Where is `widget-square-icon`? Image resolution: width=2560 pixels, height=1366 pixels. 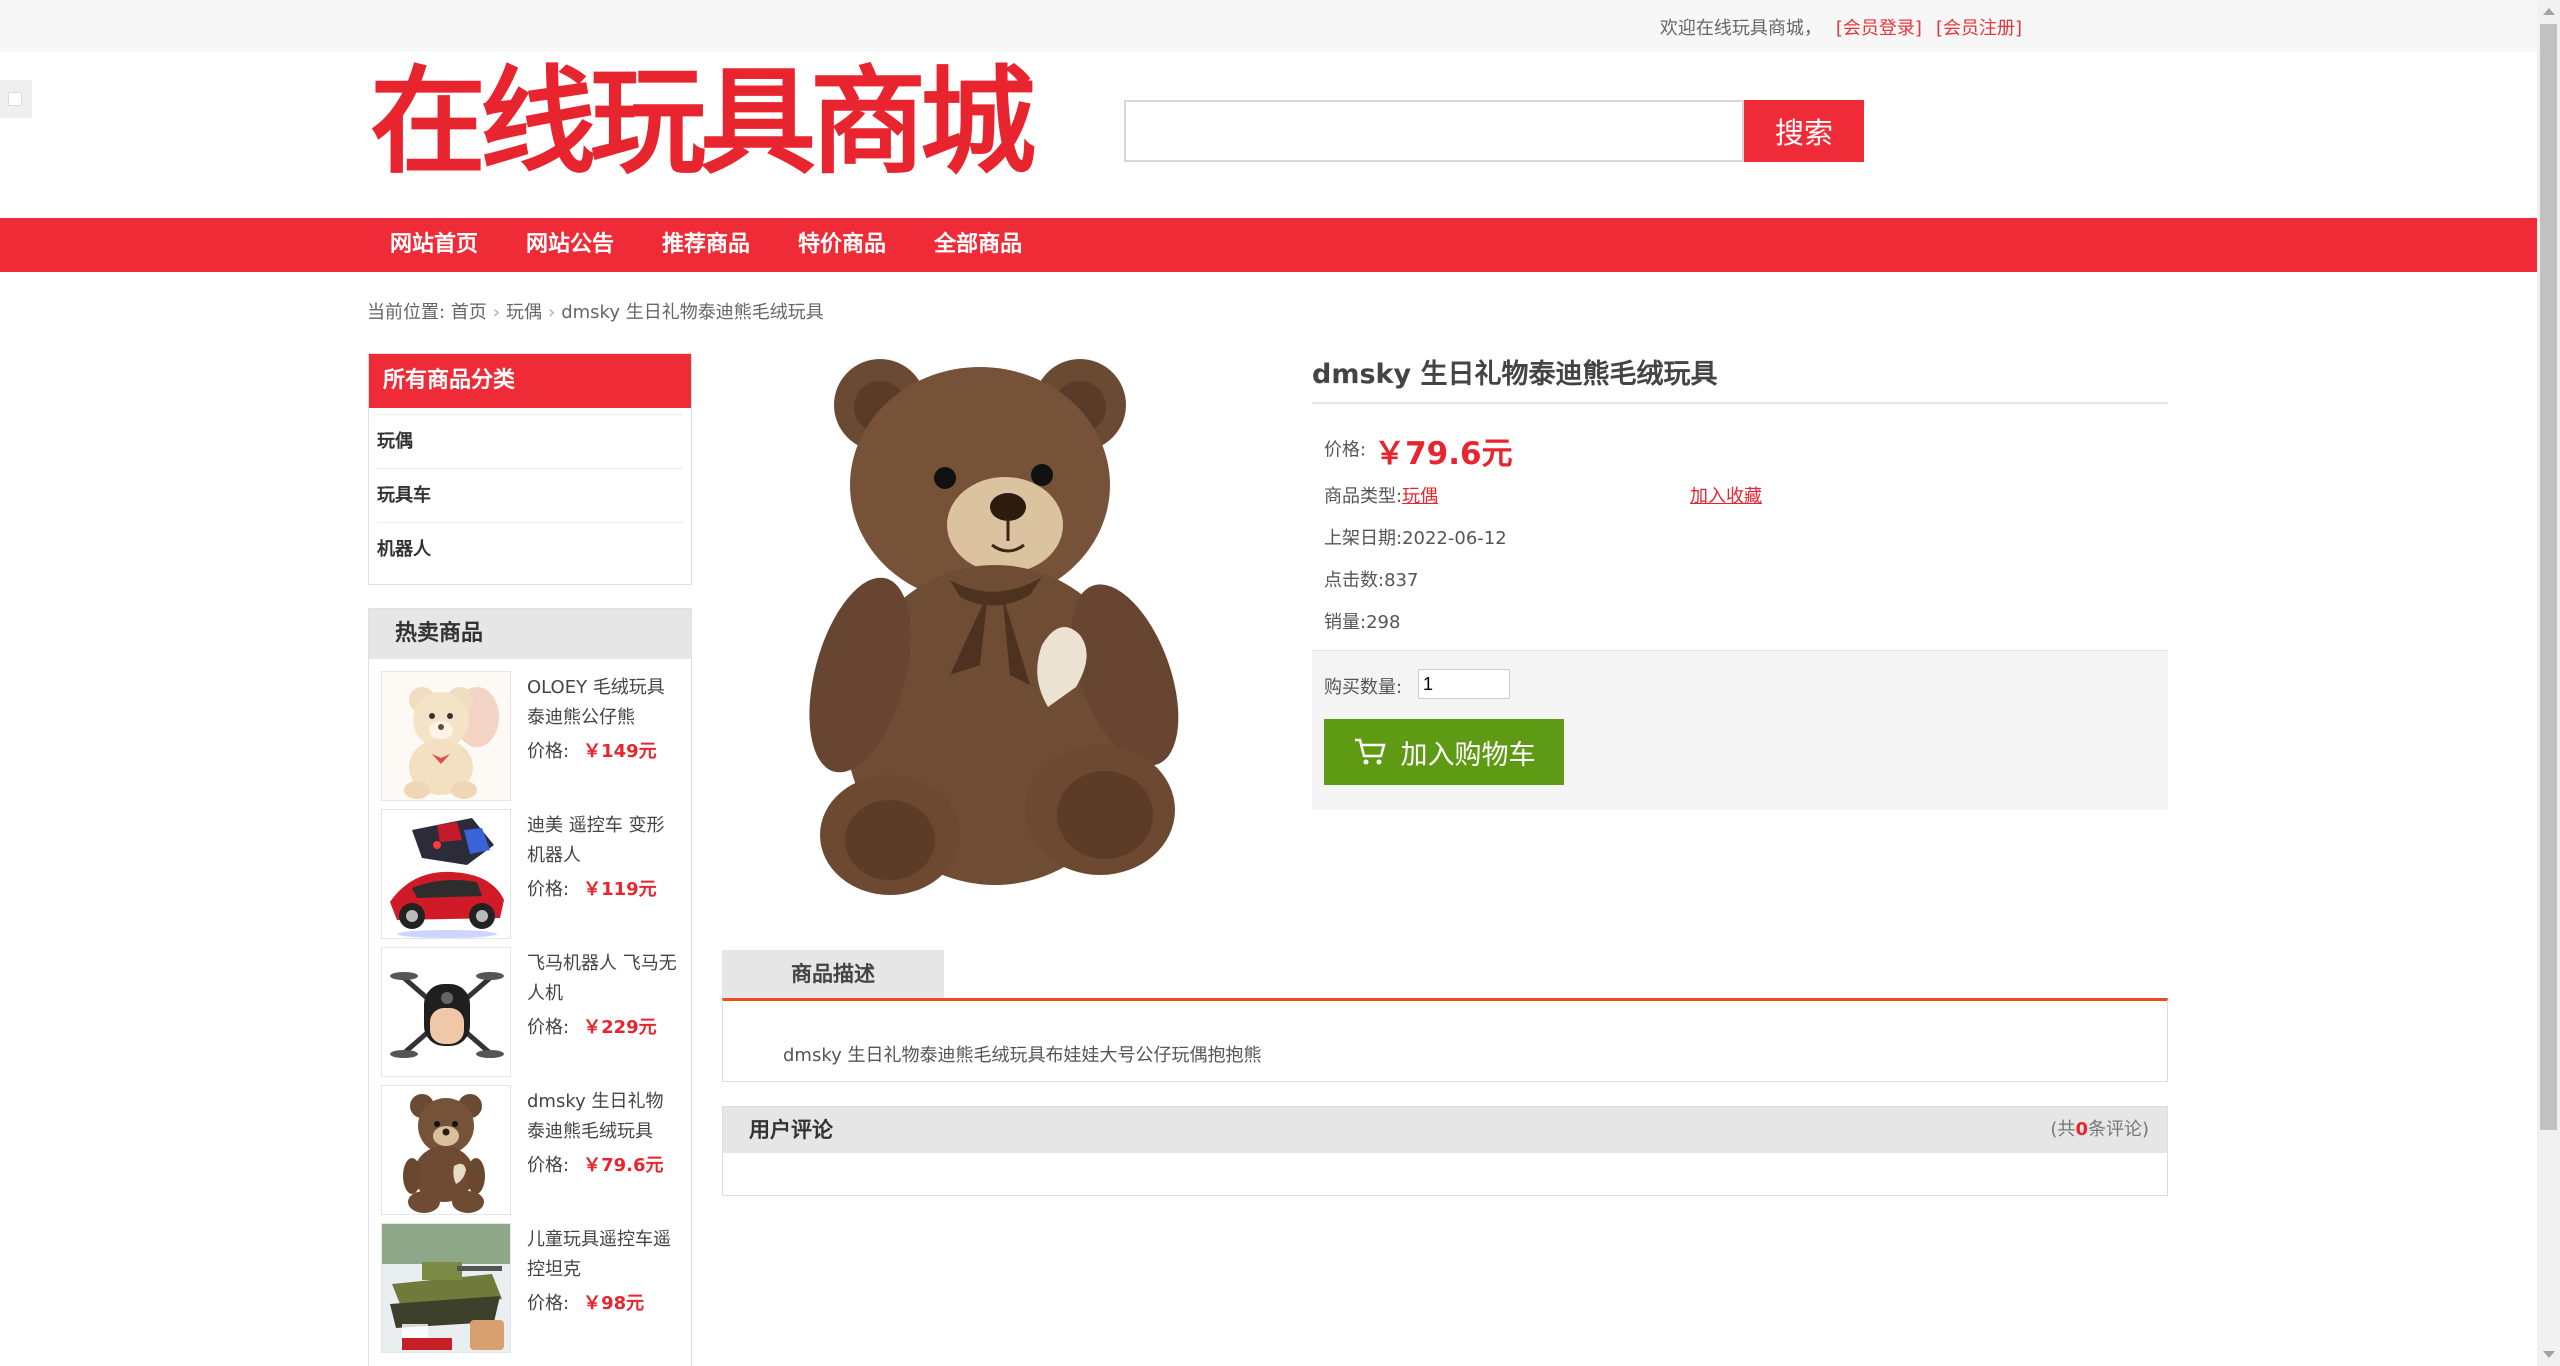 widget-square-icon is located at coordinates (15, 99).